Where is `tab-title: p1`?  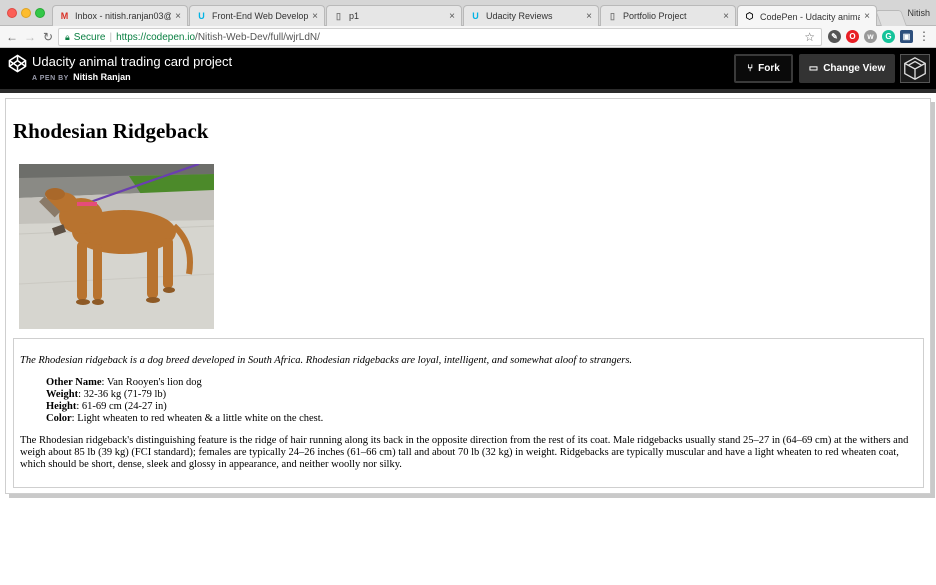
tab-title: p1 is located at coordinates (354, 16).